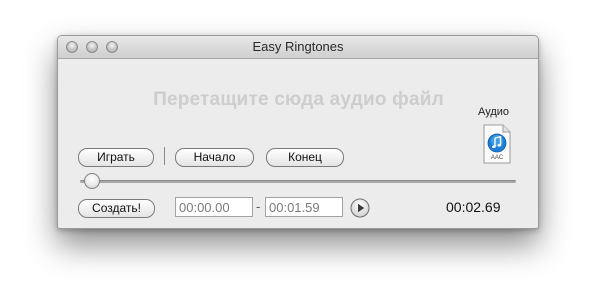 The height and width of the screenshot is (307, 594). I want to click on drop-zone-hint: Перетащите сюда аудио файл, so click(298, 100).